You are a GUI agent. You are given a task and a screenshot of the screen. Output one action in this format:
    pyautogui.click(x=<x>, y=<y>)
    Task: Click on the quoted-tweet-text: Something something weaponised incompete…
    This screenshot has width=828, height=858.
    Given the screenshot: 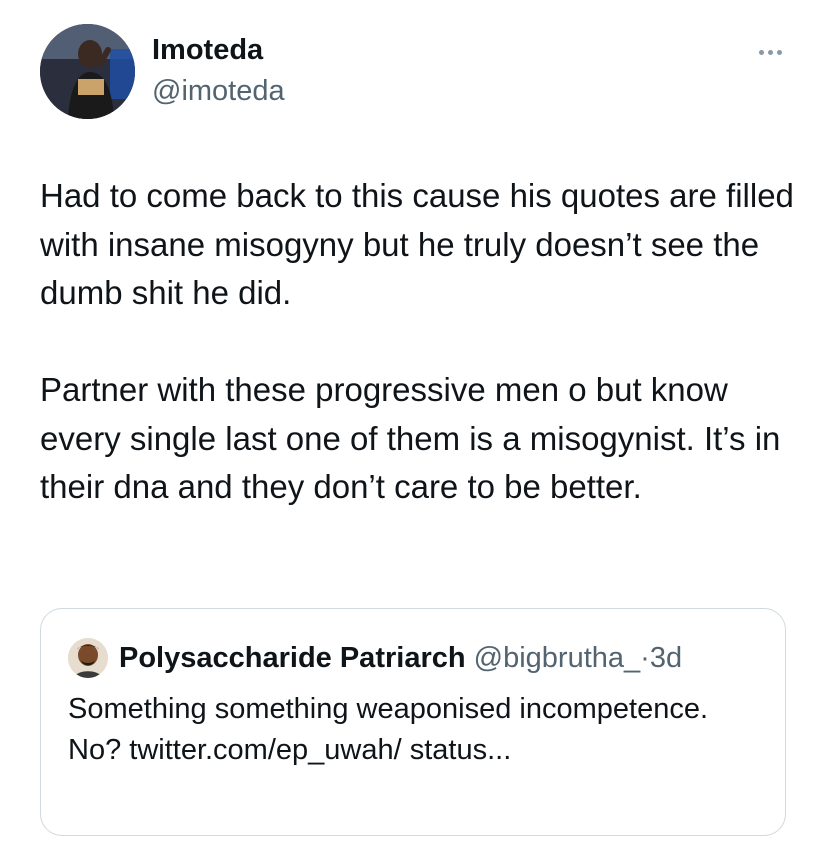 What is the action you would take?
    pyautogui.click(x=388, y=729)
    